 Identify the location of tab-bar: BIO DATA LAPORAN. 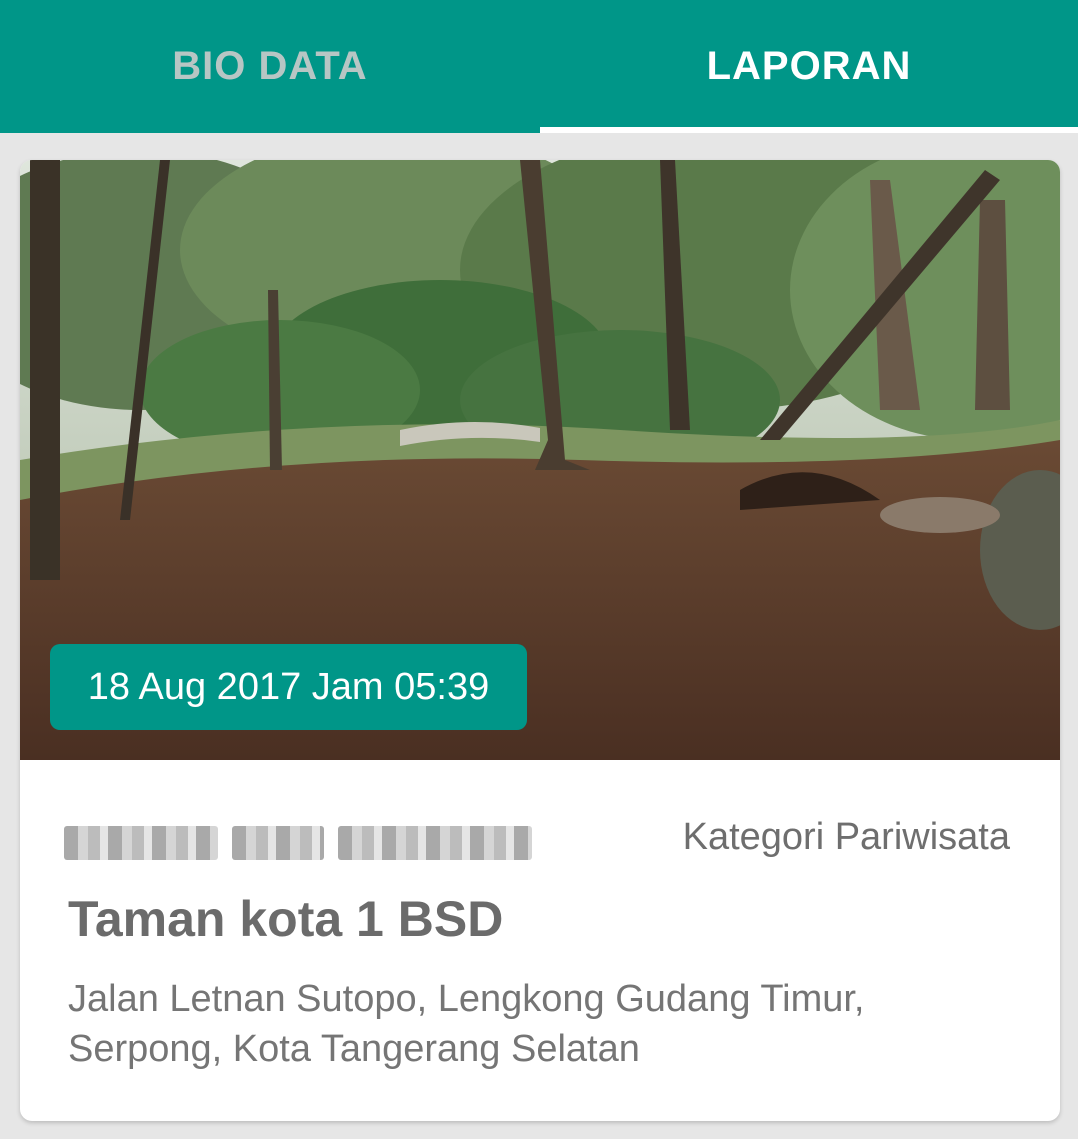
(539, 66).